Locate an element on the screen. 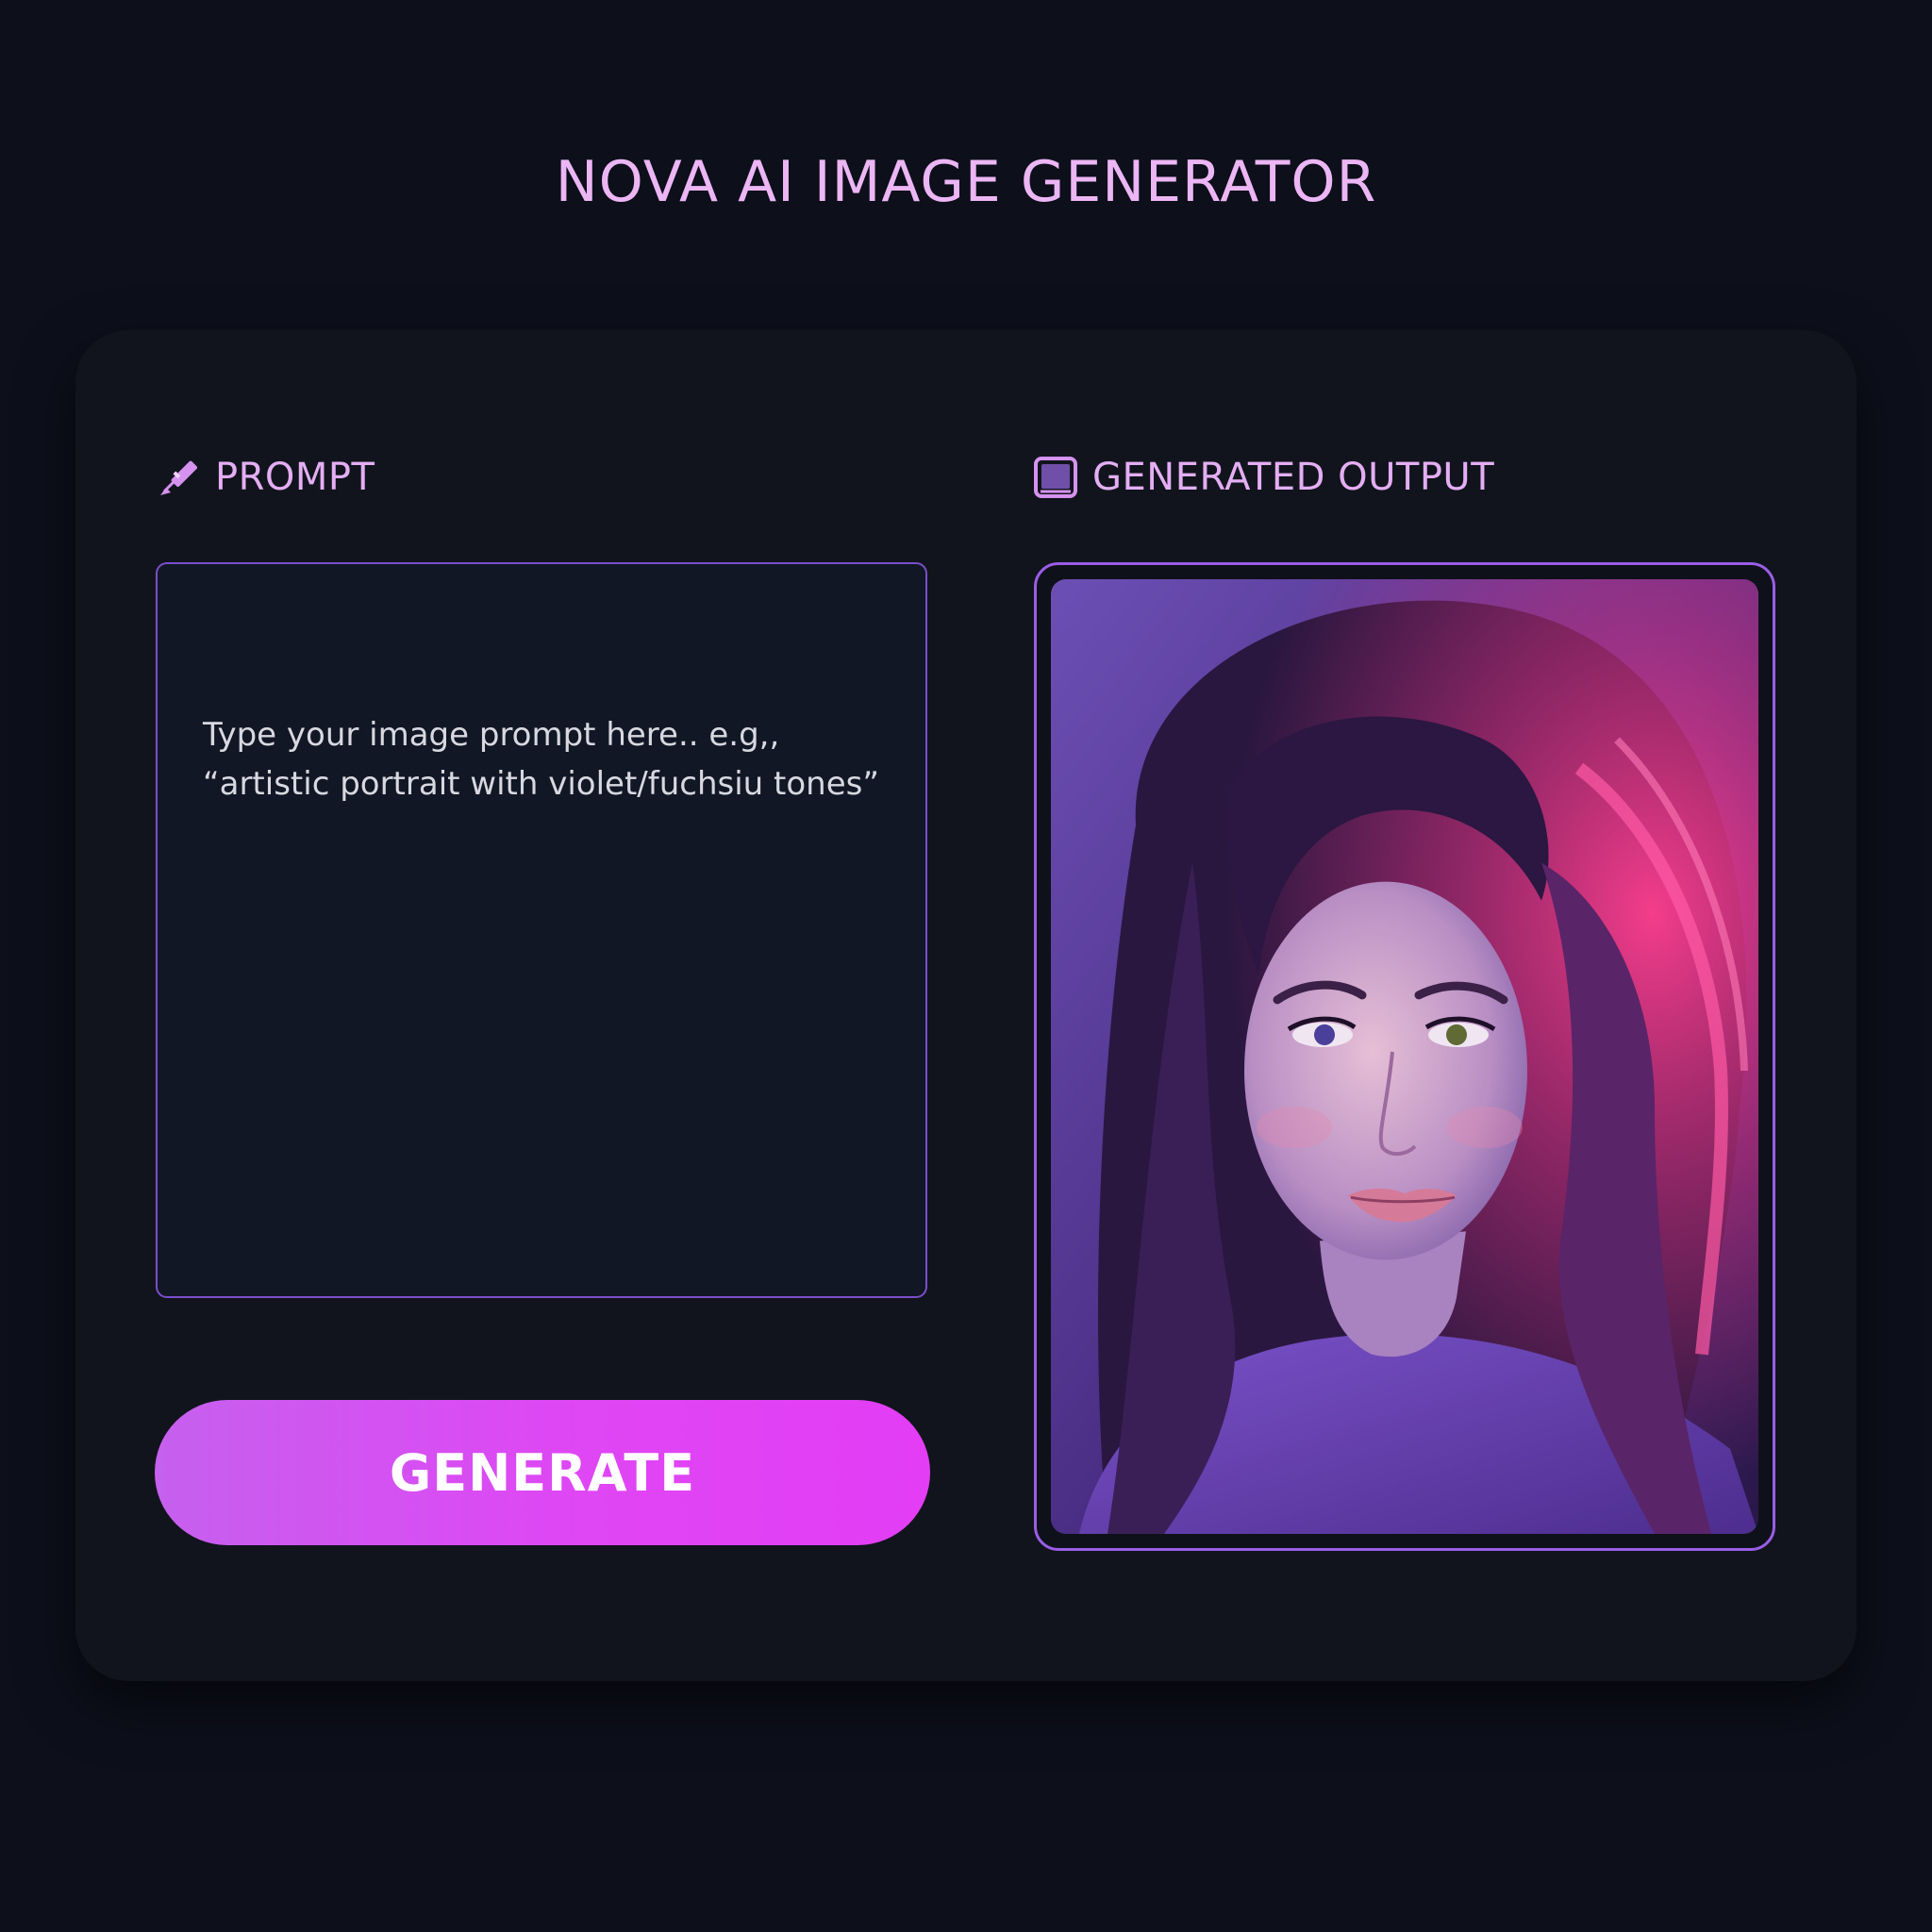 This screenshot has width=1932, height=1932. output-header: GENERATED OUTPUT is located at coordinates (1263, 478).